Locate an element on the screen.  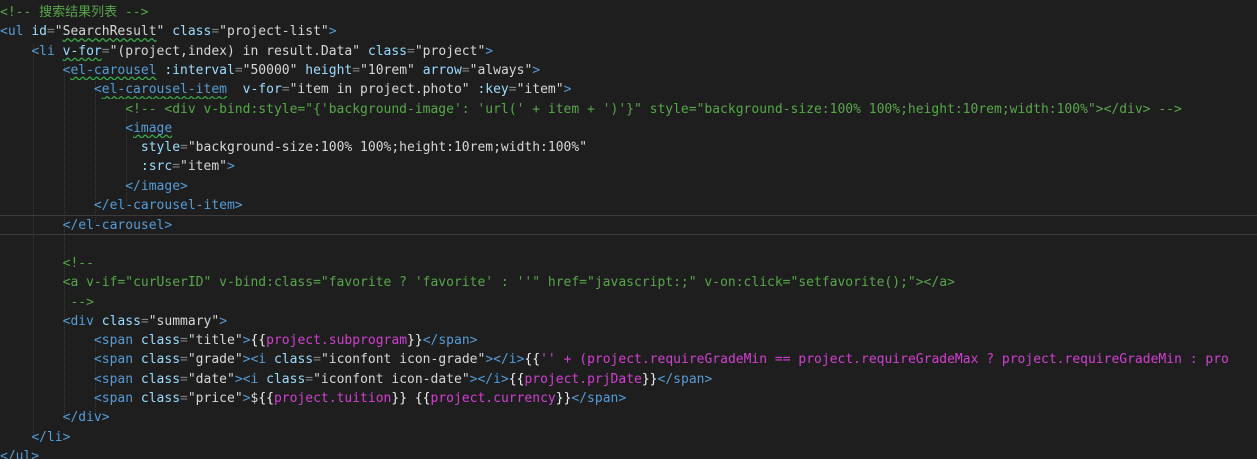
code-line: <!-- 搜索结果列表 --> is located at coordinates (628, 12).